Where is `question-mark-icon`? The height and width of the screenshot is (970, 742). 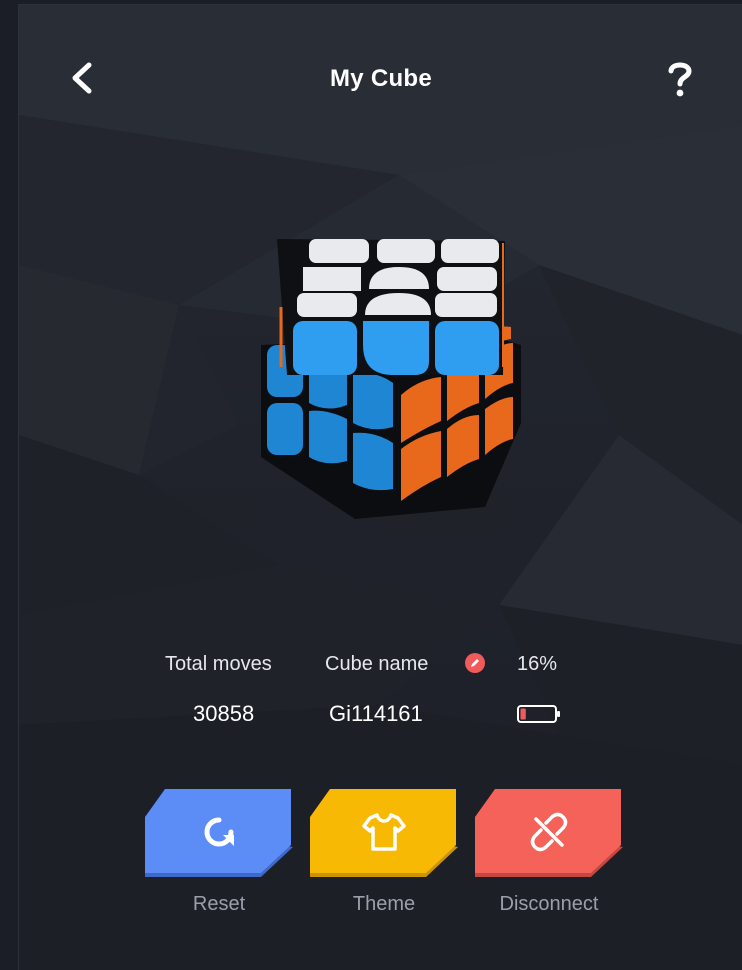 question-mark-icon is located at coordinates (680, 79).